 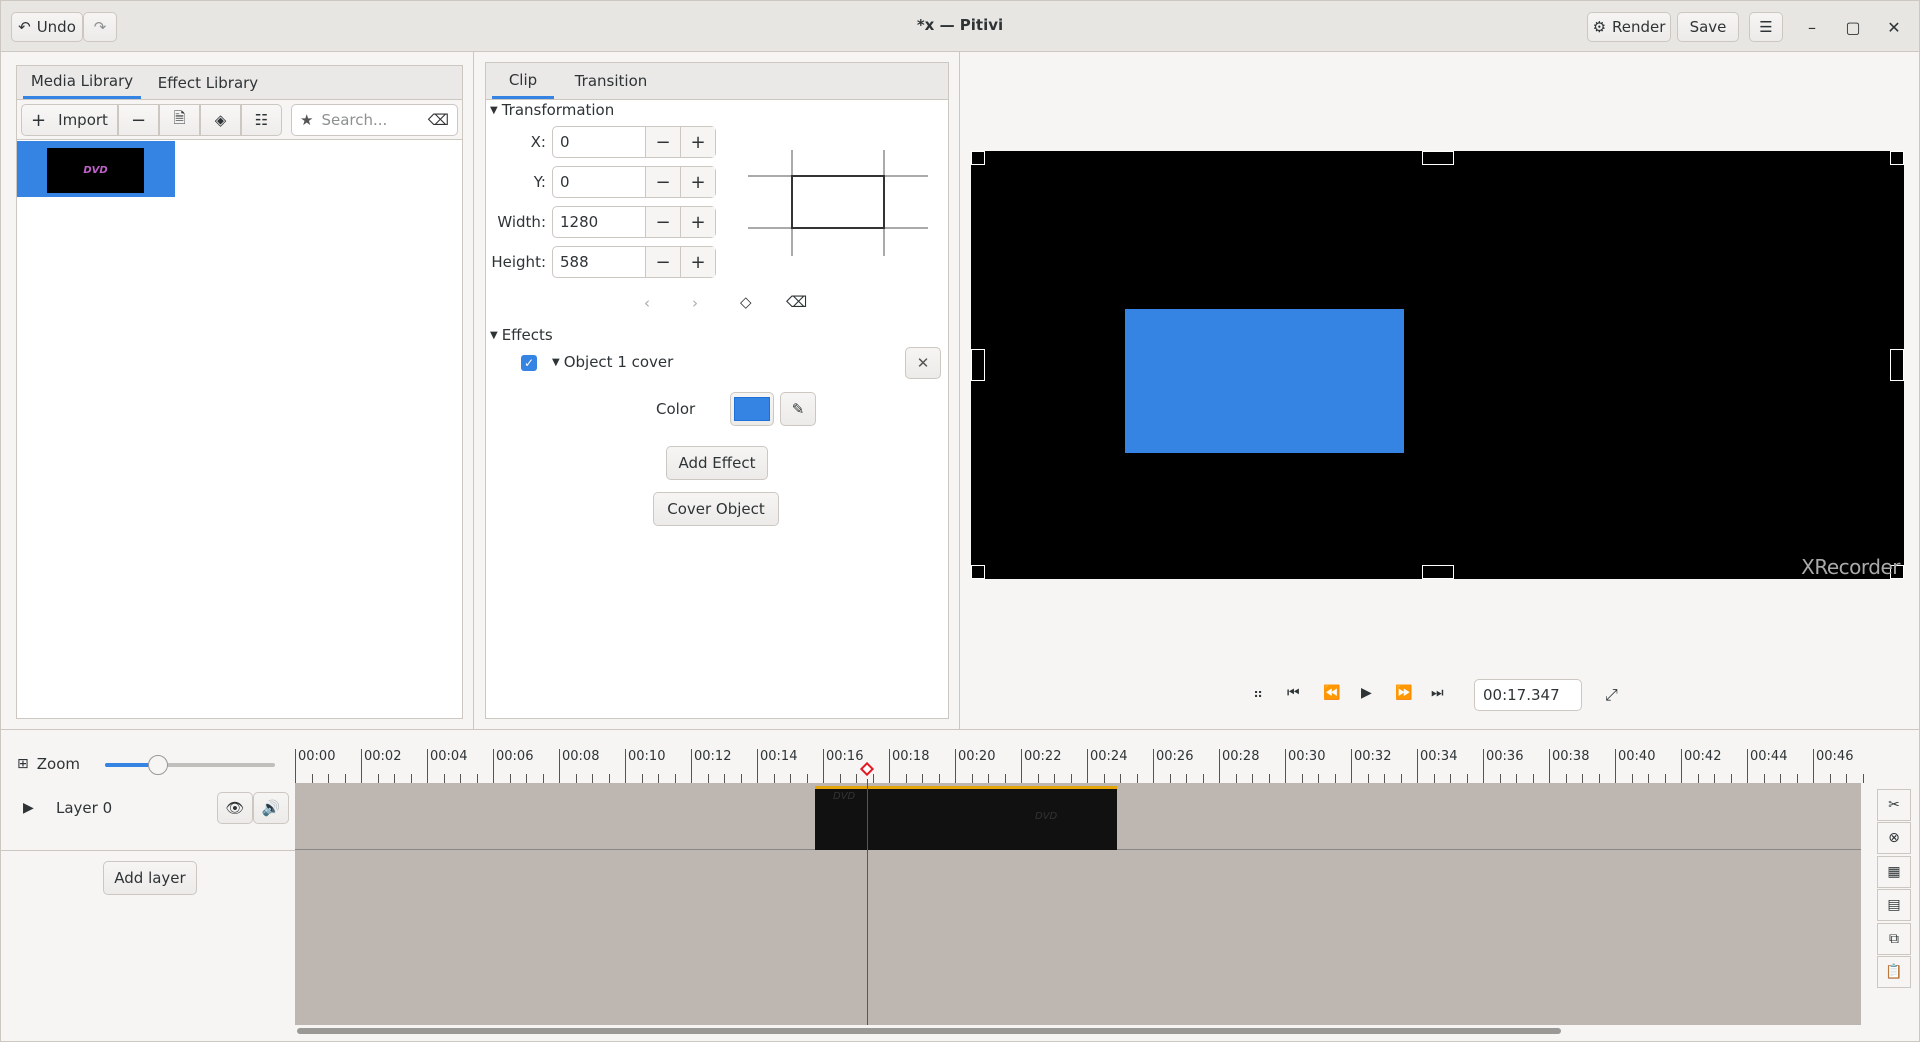 I want to click on eraser-icon: ⌫, so click(x=796, y=302).